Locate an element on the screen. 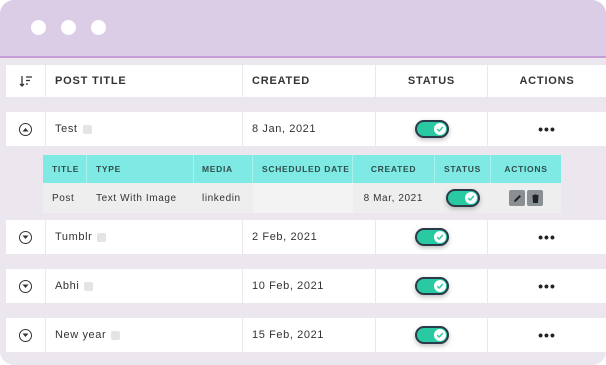 The width and height of the screenshot is (606, 365). edit-button is located at coordinates (517, 198).